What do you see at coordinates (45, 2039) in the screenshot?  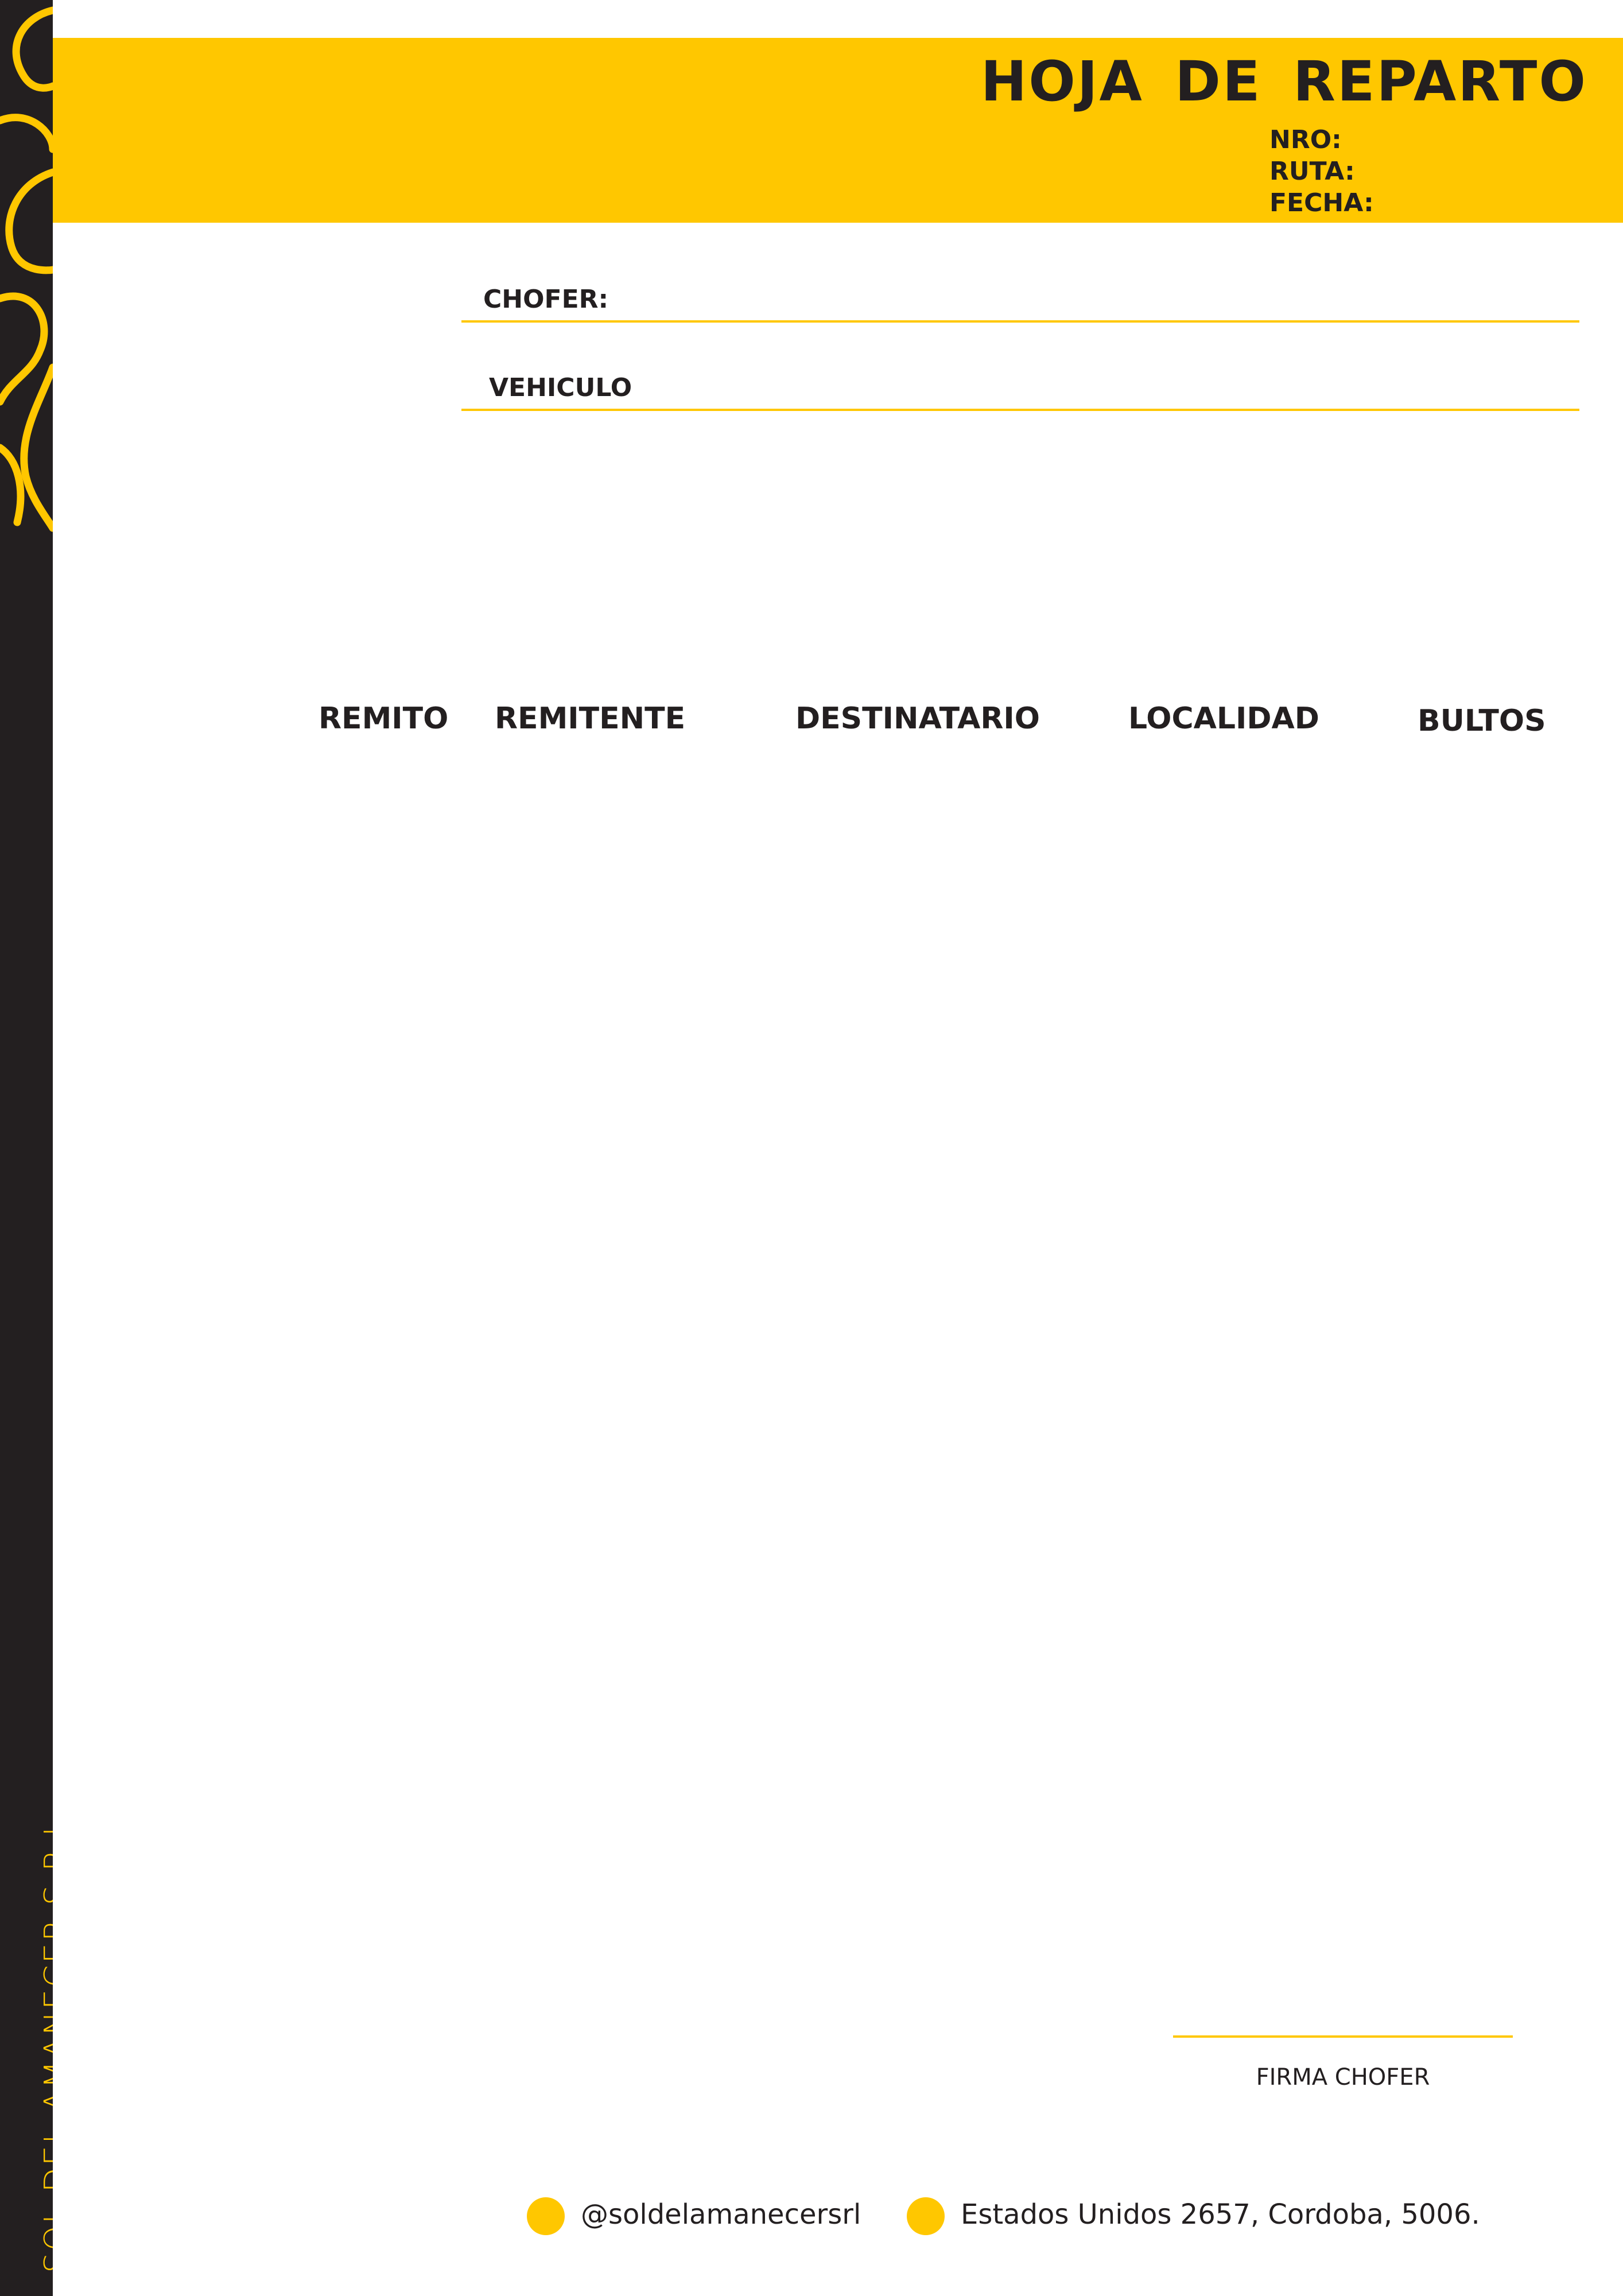 I see `company-name-vertical: SOL DEL AMANECER S.R.L.` at bounding box center [45, 2039].